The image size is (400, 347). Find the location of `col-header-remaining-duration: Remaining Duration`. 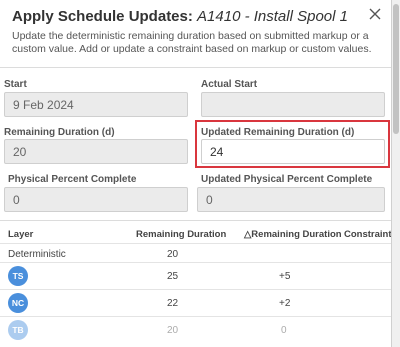

col-header-remaining-duration: Remaining Duration is located at coordinates (181, 234).